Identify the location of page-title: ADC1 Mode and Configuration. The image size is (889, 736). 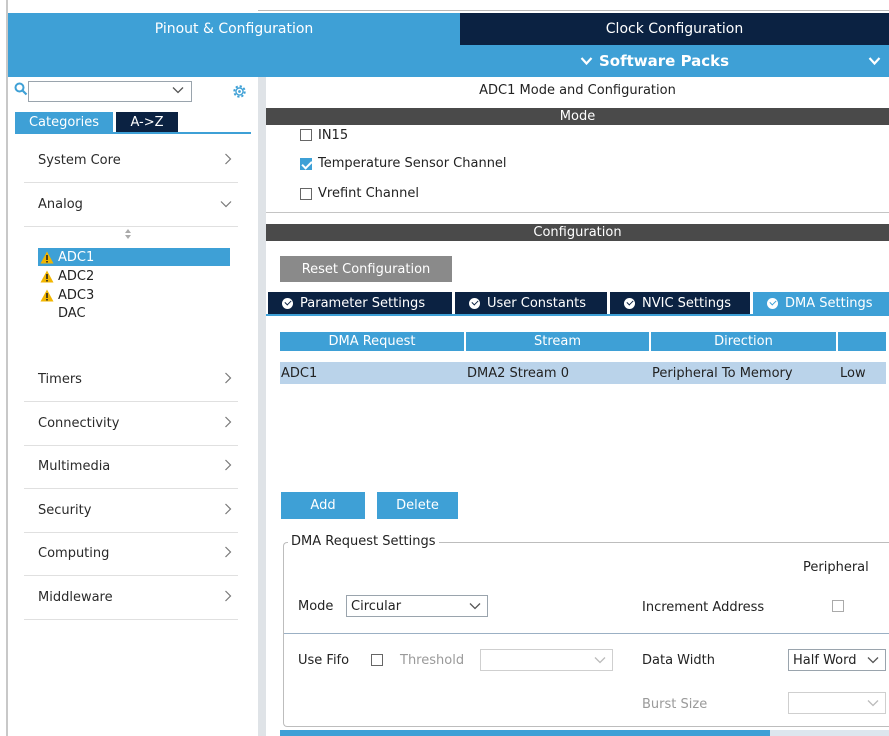
(577, 90).